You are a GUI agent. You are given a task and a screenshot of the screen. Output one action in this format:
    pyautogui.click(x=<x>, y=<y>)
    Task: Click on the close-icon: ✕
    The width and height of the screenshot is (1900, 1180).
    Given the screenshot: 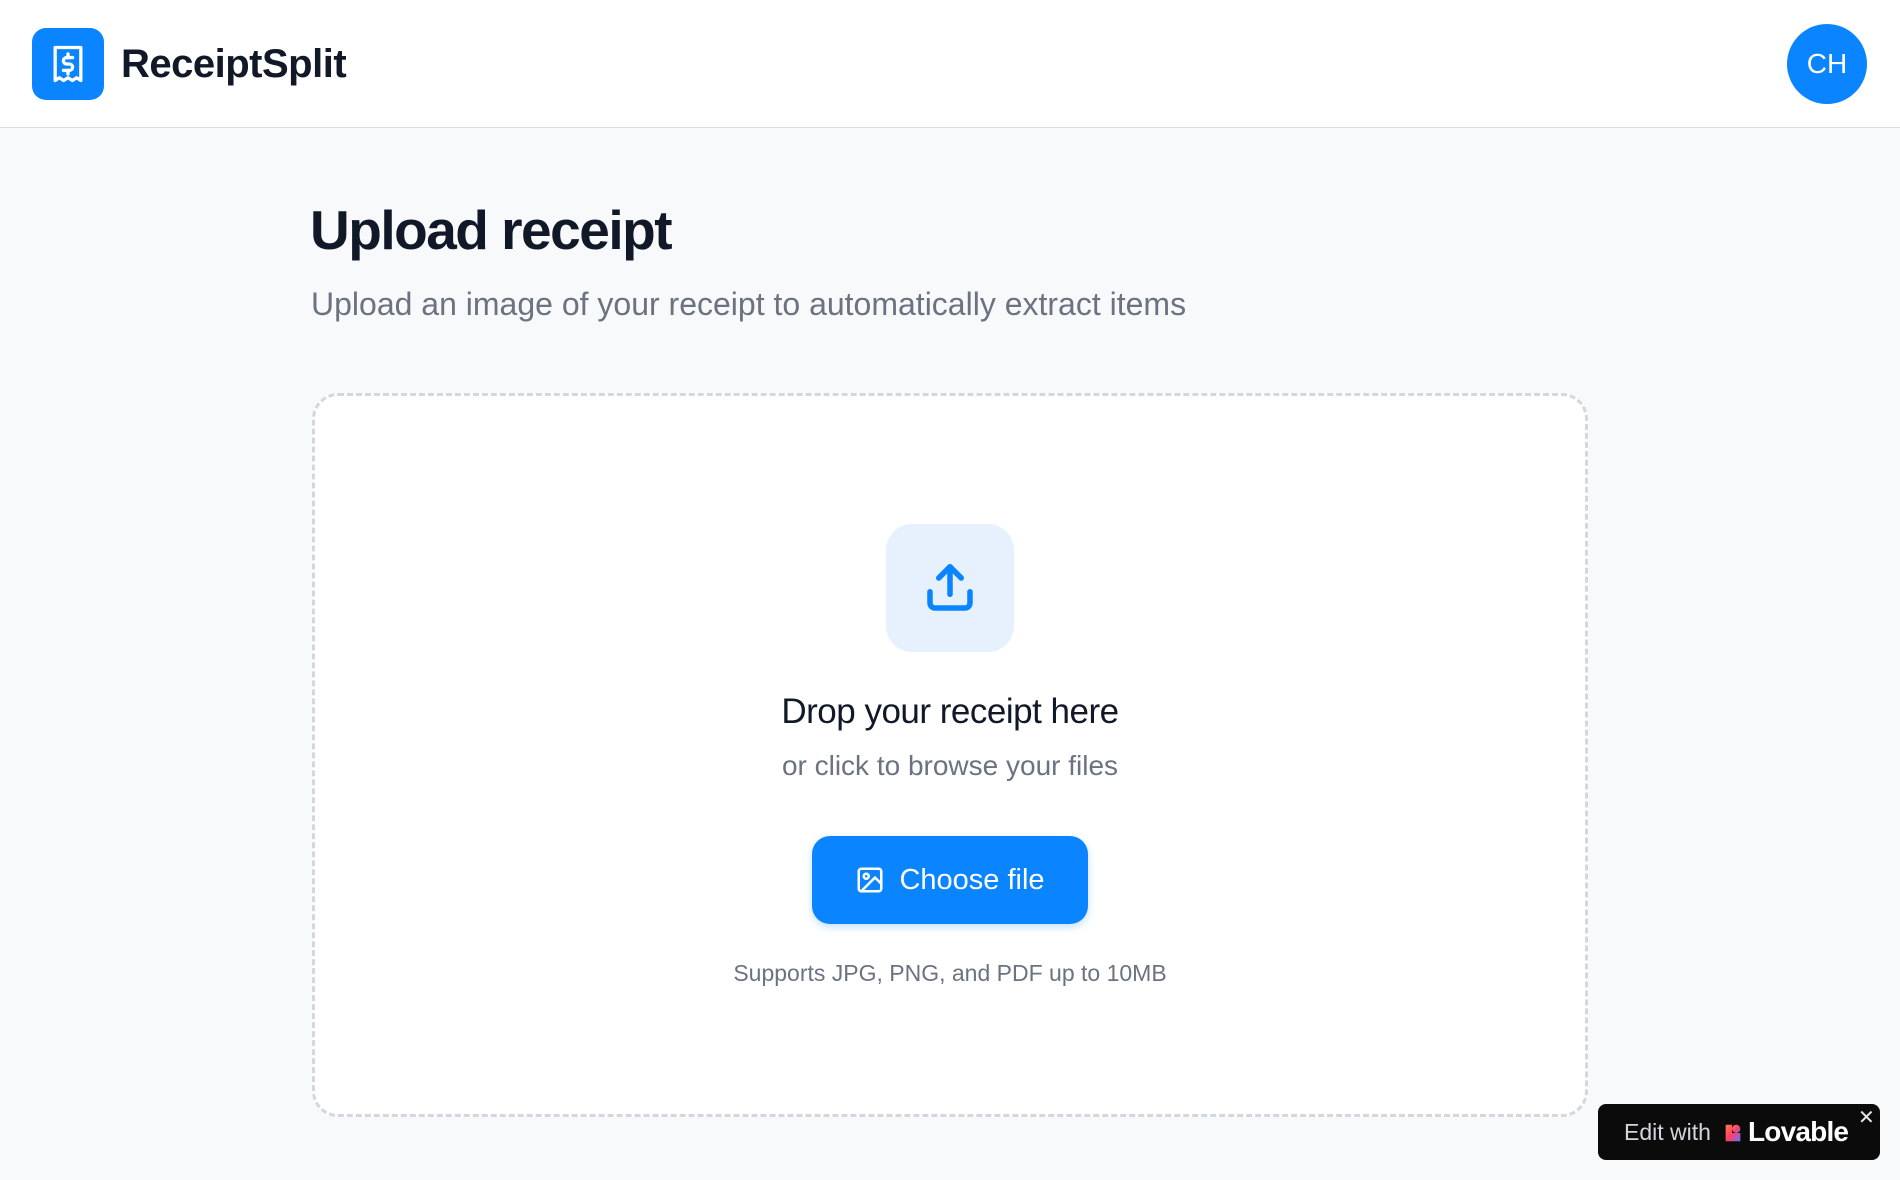 What is the action you would take?
    pyautogui.click(x=1866, y=1118)
    